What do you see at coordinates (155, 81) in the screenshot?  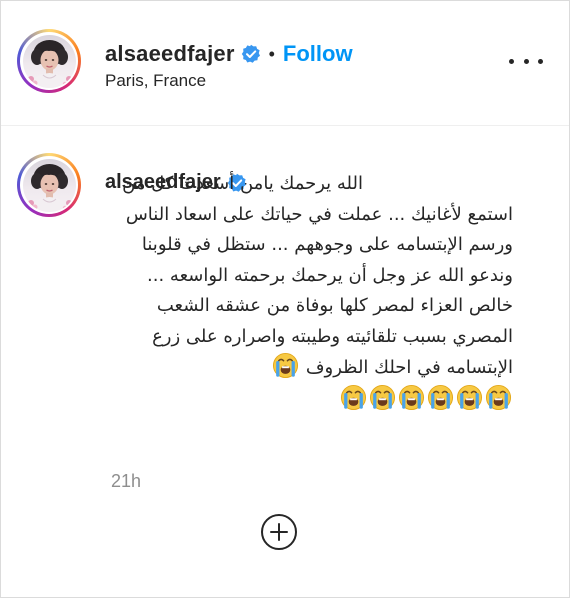 I see `location-link: Paris, France` at bounding box center [155, 81].